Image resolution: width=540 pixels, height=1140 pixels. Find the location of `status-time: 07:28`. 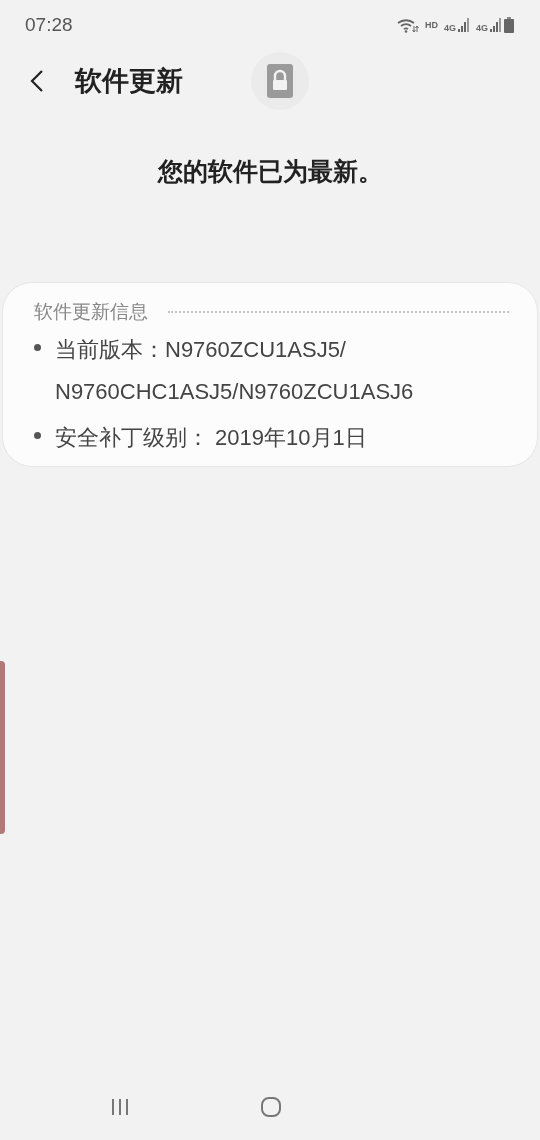

status-time: 07:28 is located at coordinates (49, 25).